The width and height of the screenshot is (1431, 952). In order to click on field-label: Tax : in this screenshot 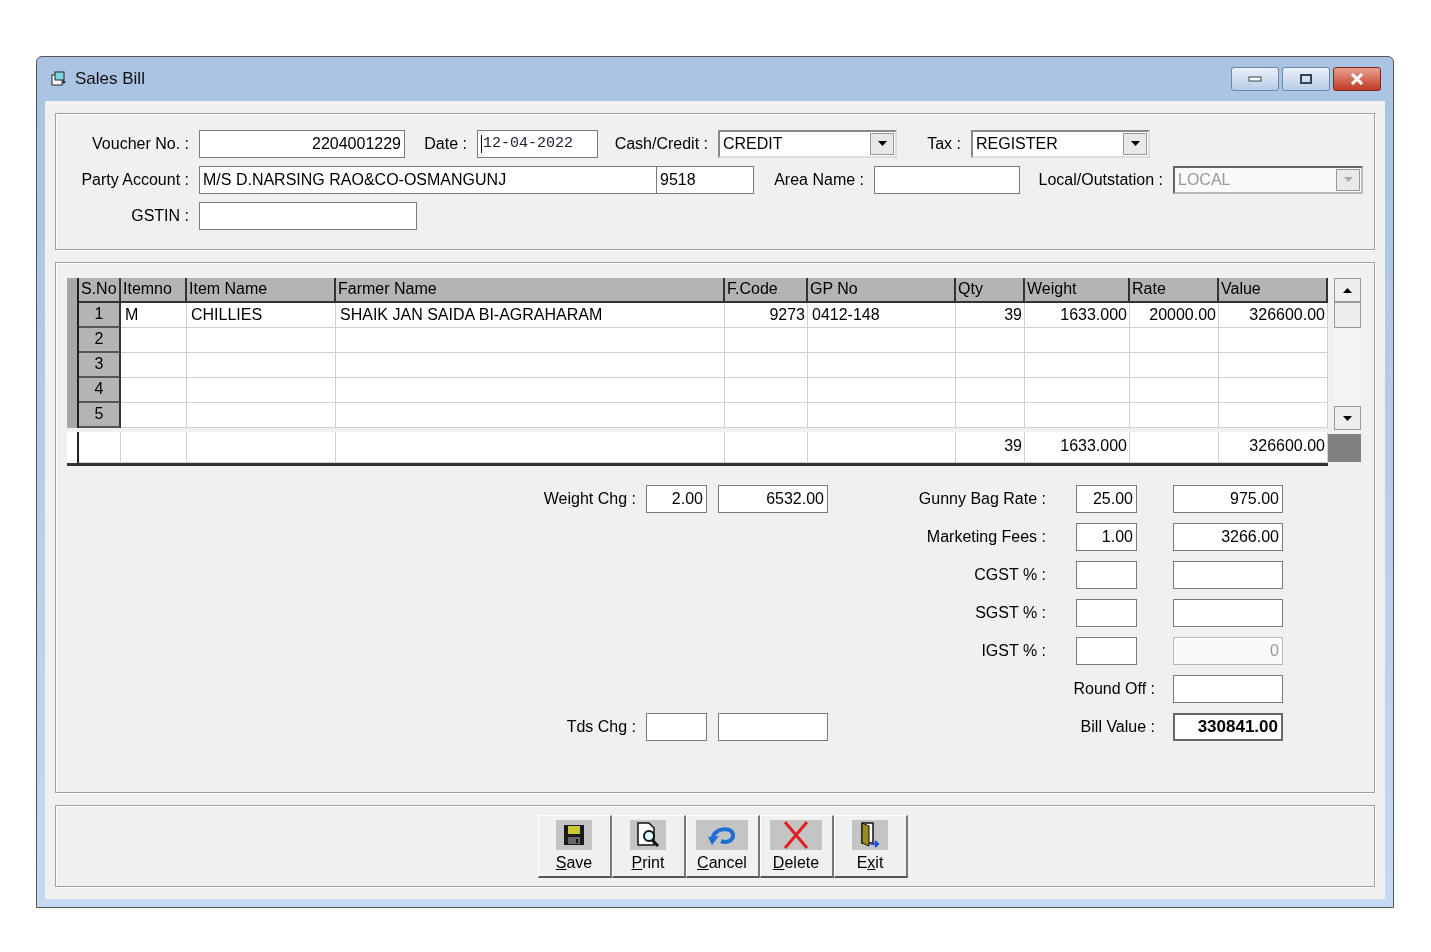, I will do `click(944, 143)`.